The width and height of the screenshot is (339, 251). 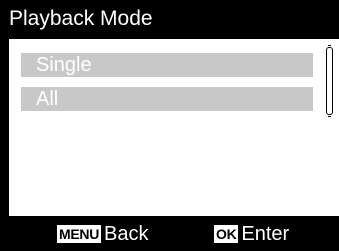 I want to click on menu-key-badge: MENU, so click(x=79, y=234).